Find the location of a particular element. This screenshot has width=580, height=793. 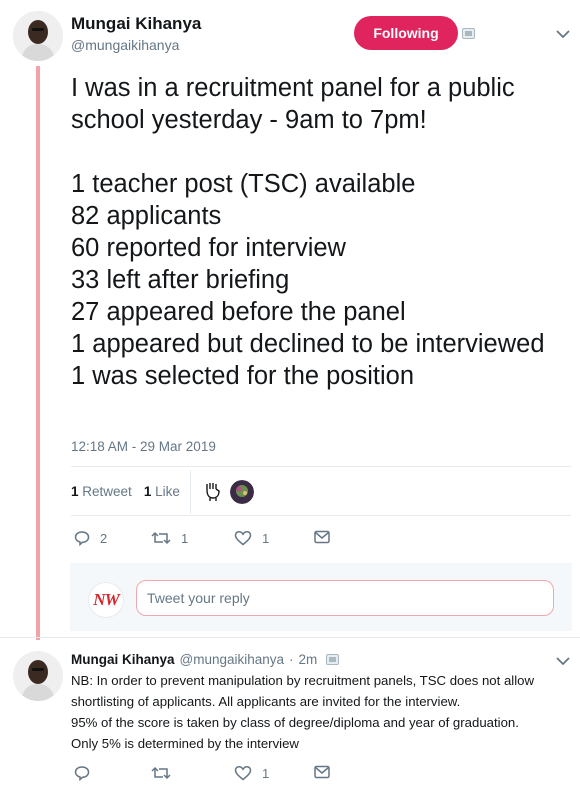

verified-badge-icon is located at coordinates (468, 33).